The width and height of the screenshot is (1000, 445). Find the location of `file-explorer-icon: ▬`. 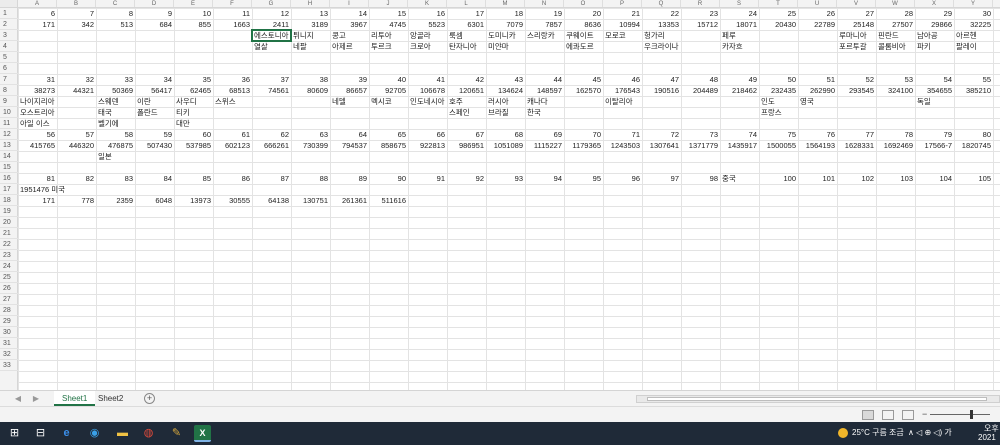

file-explorer-icon: ▬ is located at coordinates (122, 433).